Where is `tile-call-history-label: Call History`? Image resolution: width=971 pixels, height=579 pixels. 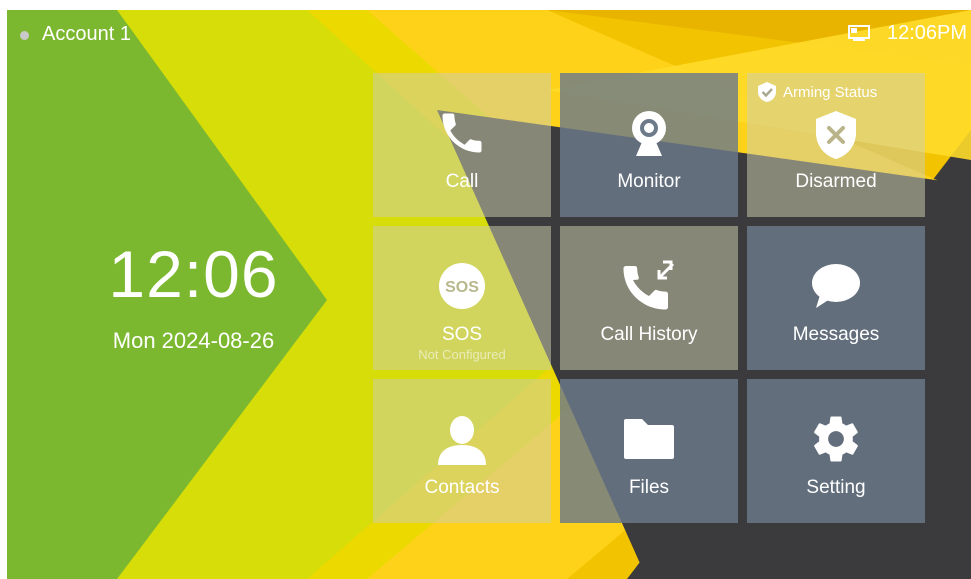 tile-call-history-label: Call History is located at coordinates (649, 334).